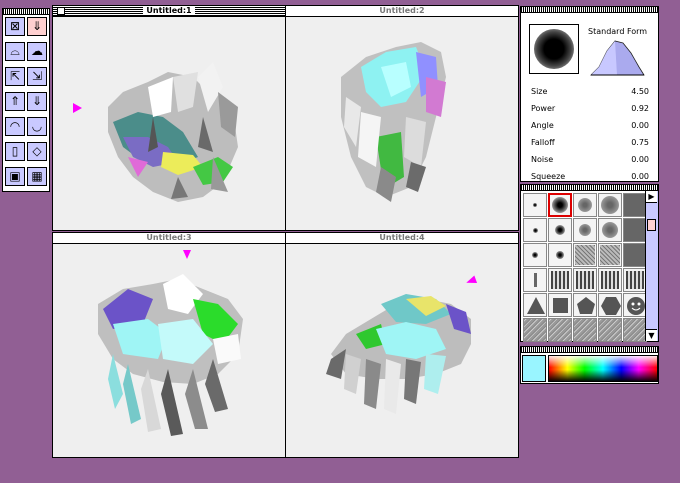 This screenshot has width=680, height=483. Describe the element at coordinates (640, 142) in the screenshot. I see `param-value: 0.75` at that location.